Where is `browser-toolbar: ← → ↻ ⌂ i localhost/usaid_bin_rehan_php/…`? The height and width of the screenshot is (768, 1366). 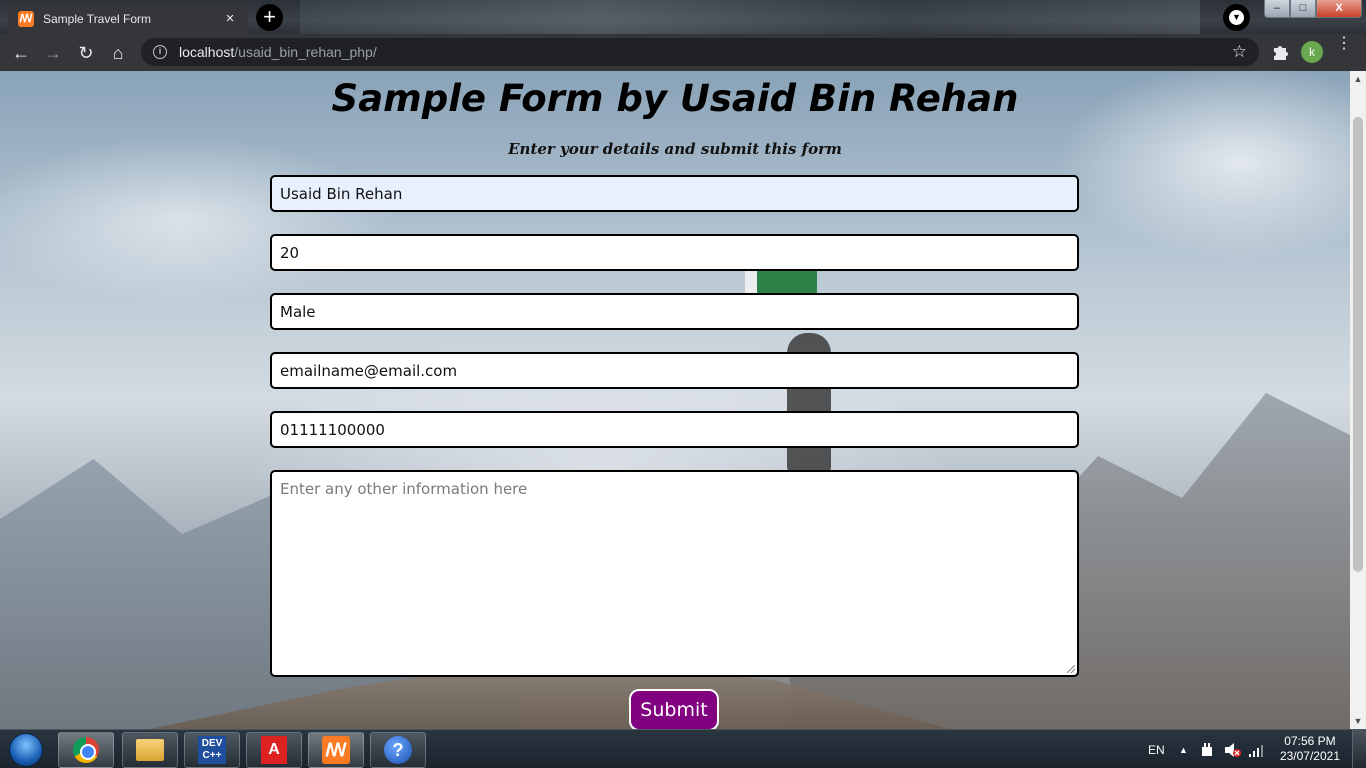
browser-toolbar: ← → ↻ ⌂ i localhost/usaid_bin_rehan_php/… is located at coordinates (683, 52).